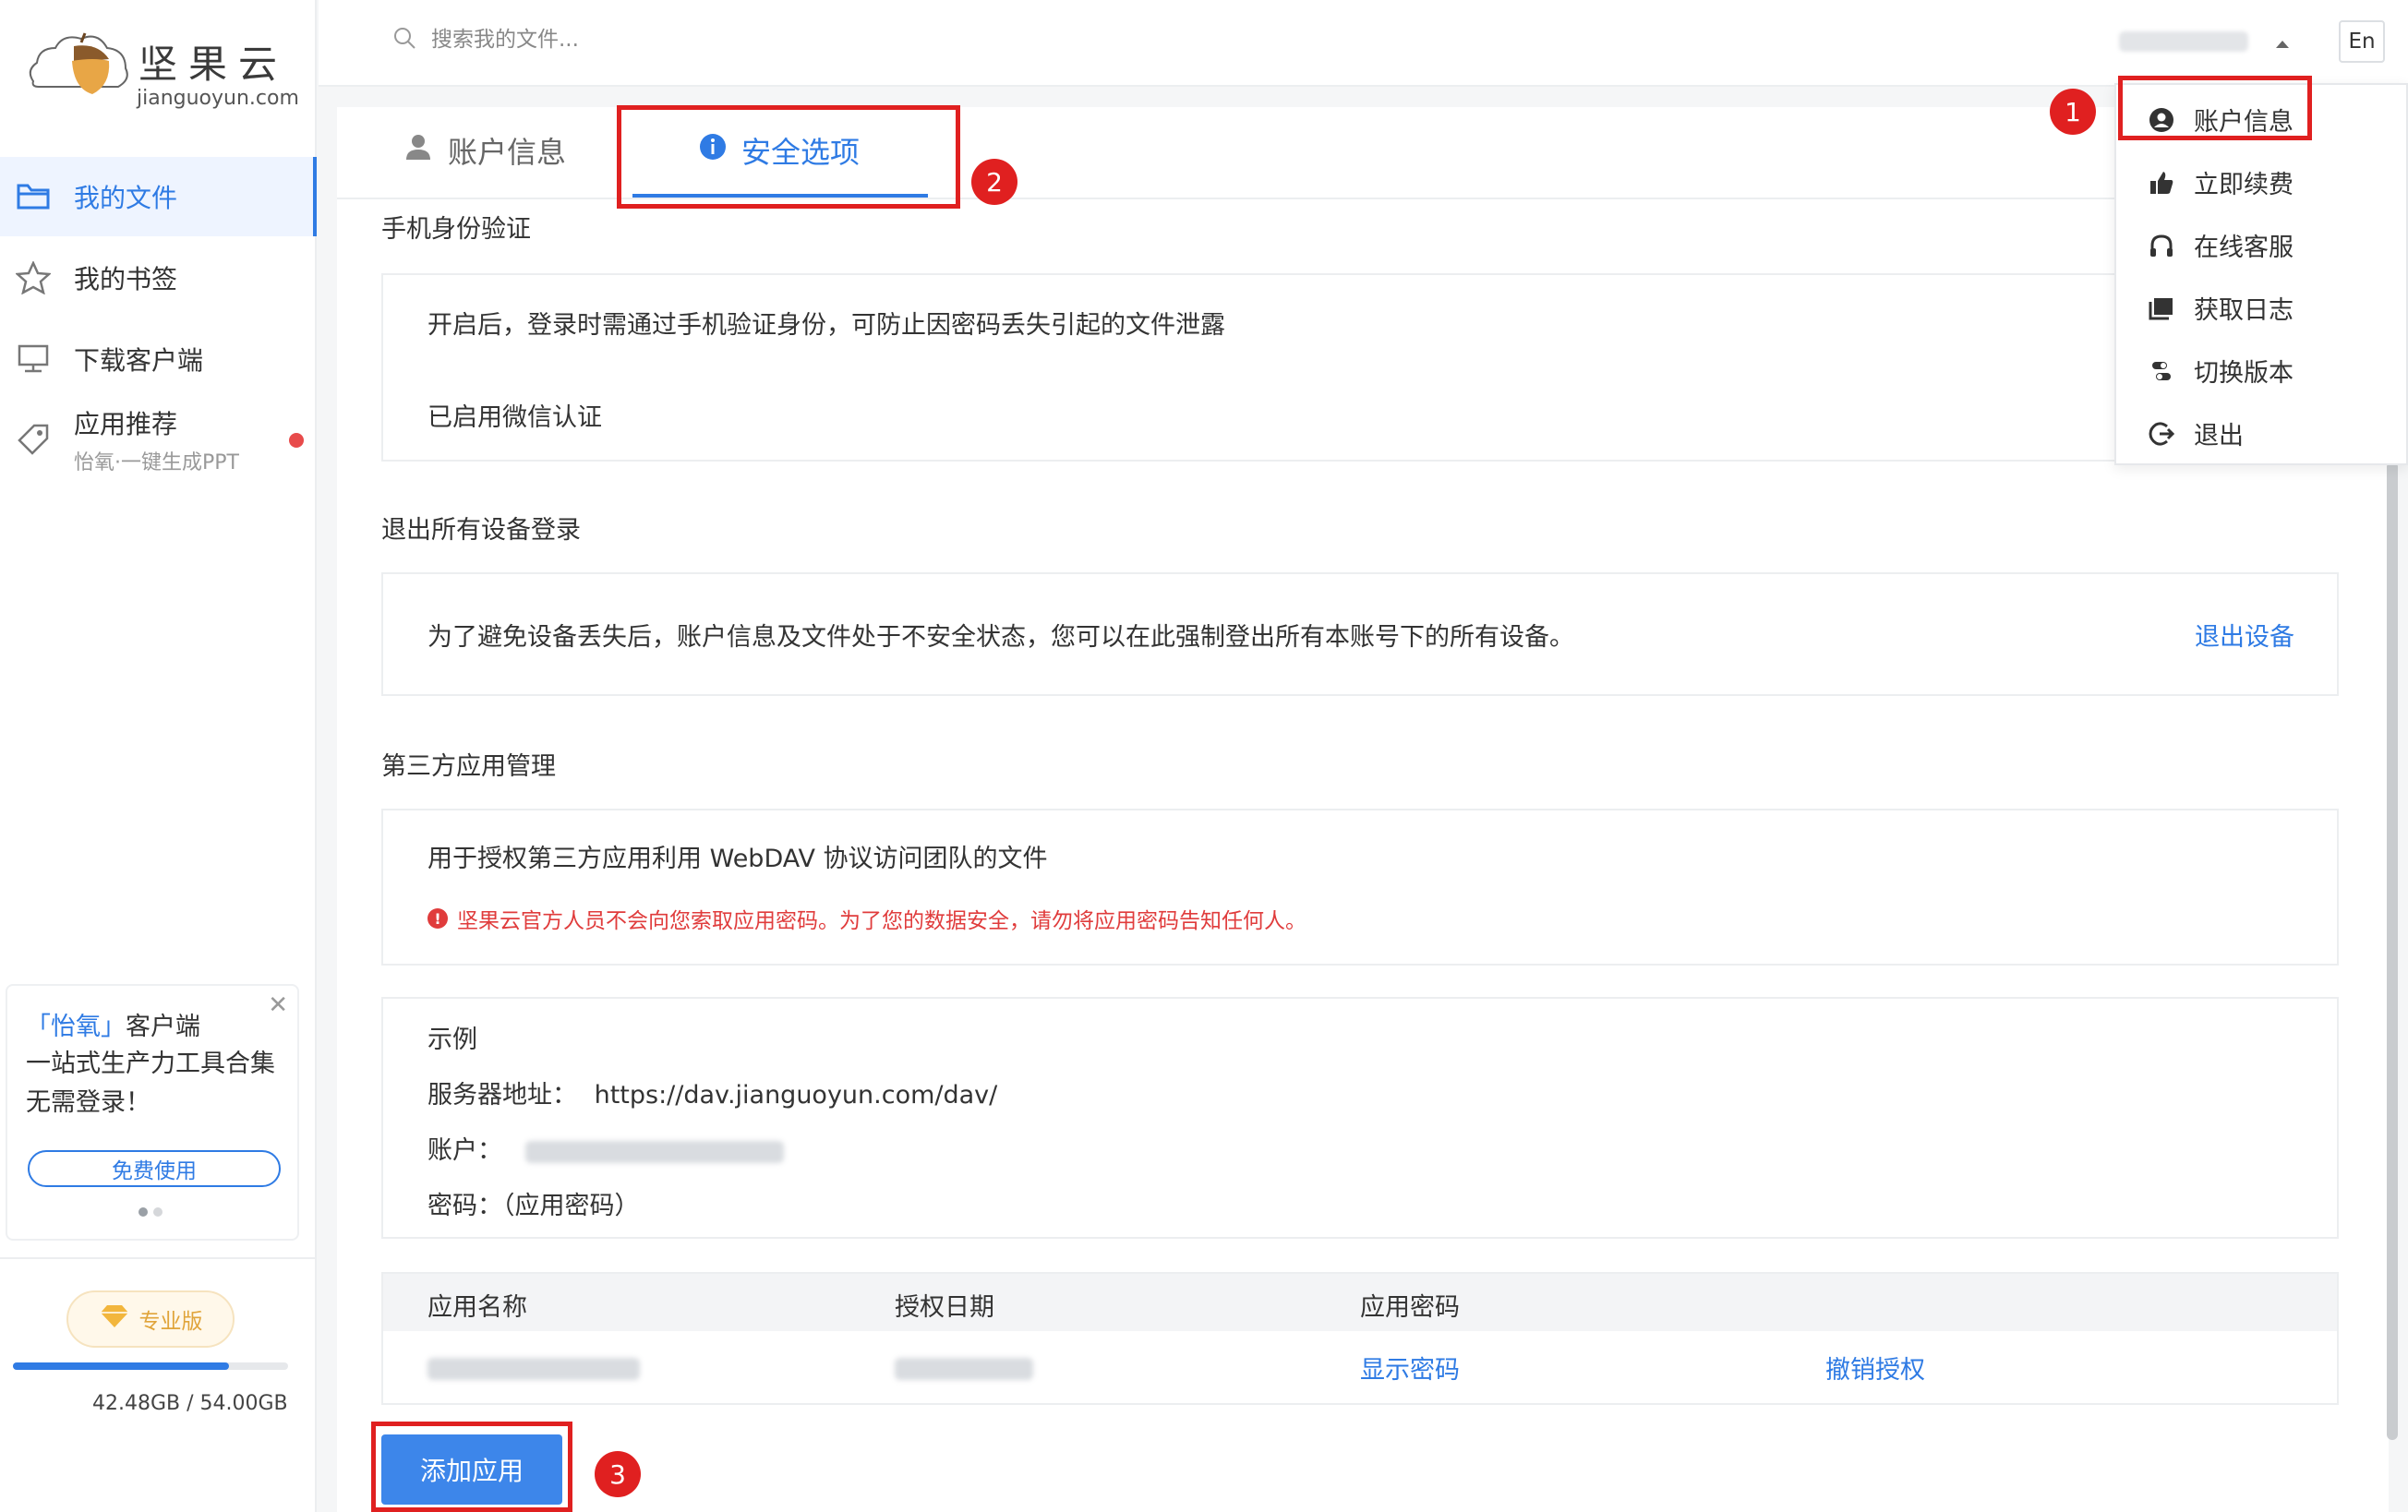 The height and width of the screenshot is (1512, 2408). What do you see at coordinates (126, 279) in the screenshot?
I see `sidebar-item-label: 我的书签` at bounding box center [126, 279].